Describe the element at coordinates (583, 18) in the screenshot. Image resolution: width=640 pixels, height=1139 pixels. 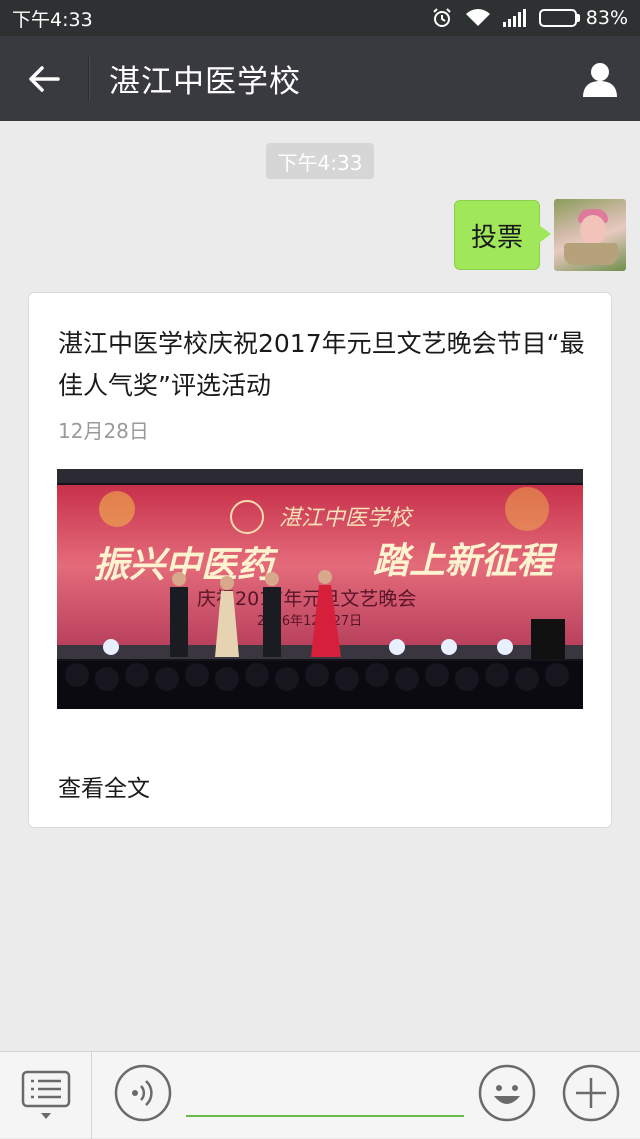
I see `battery-icon: 83%` at that location.